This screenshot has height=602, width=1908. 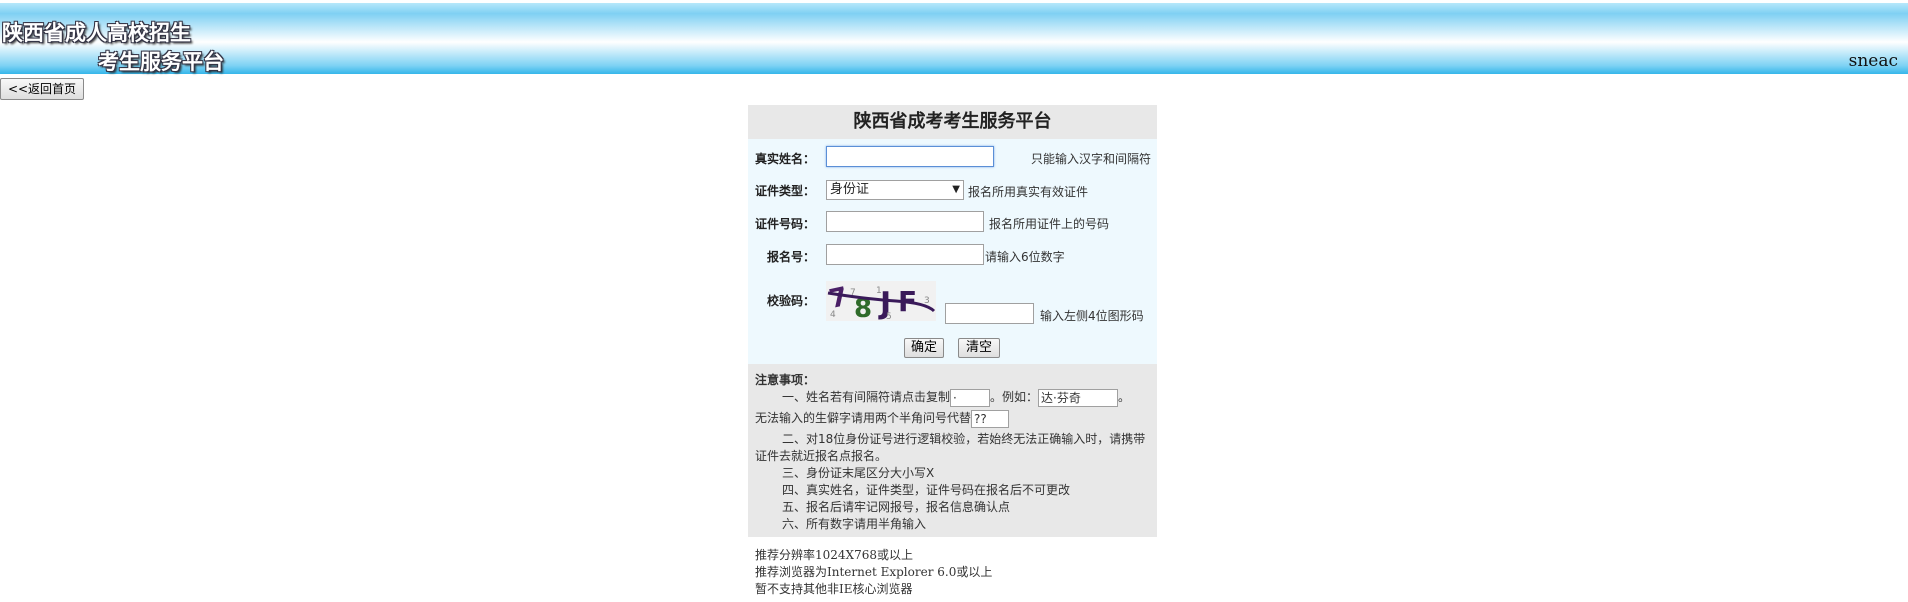 What do you see at coordinates (834, 555) in the screenshot?
I see `footer-resolution: 推荐分辨率1024X768或以上` at bounding box center [834, 555].